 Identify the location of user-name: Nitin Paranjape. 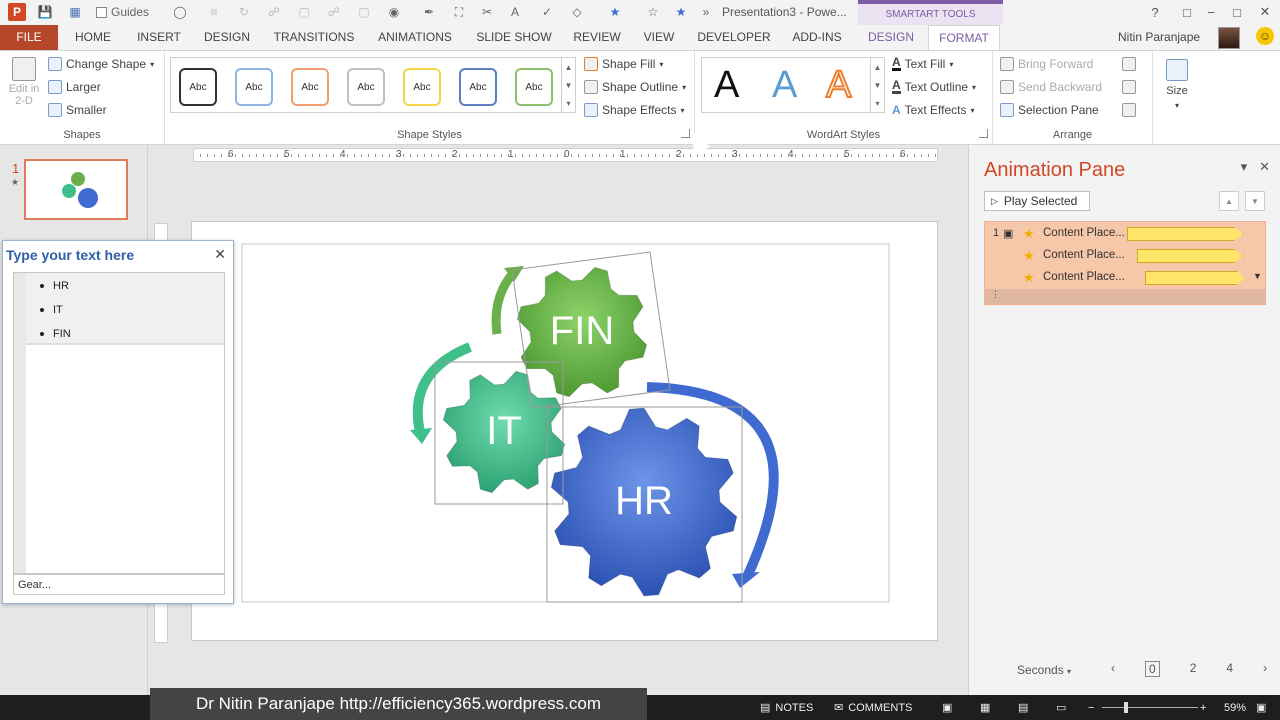
(1159, 37).